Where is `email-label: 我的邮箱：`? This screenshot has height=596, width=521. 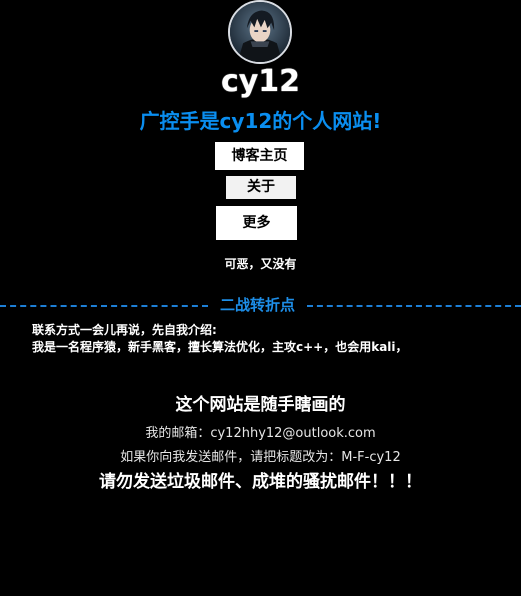 email-label: 我的邮箱： is located at coordinates (178, 433).